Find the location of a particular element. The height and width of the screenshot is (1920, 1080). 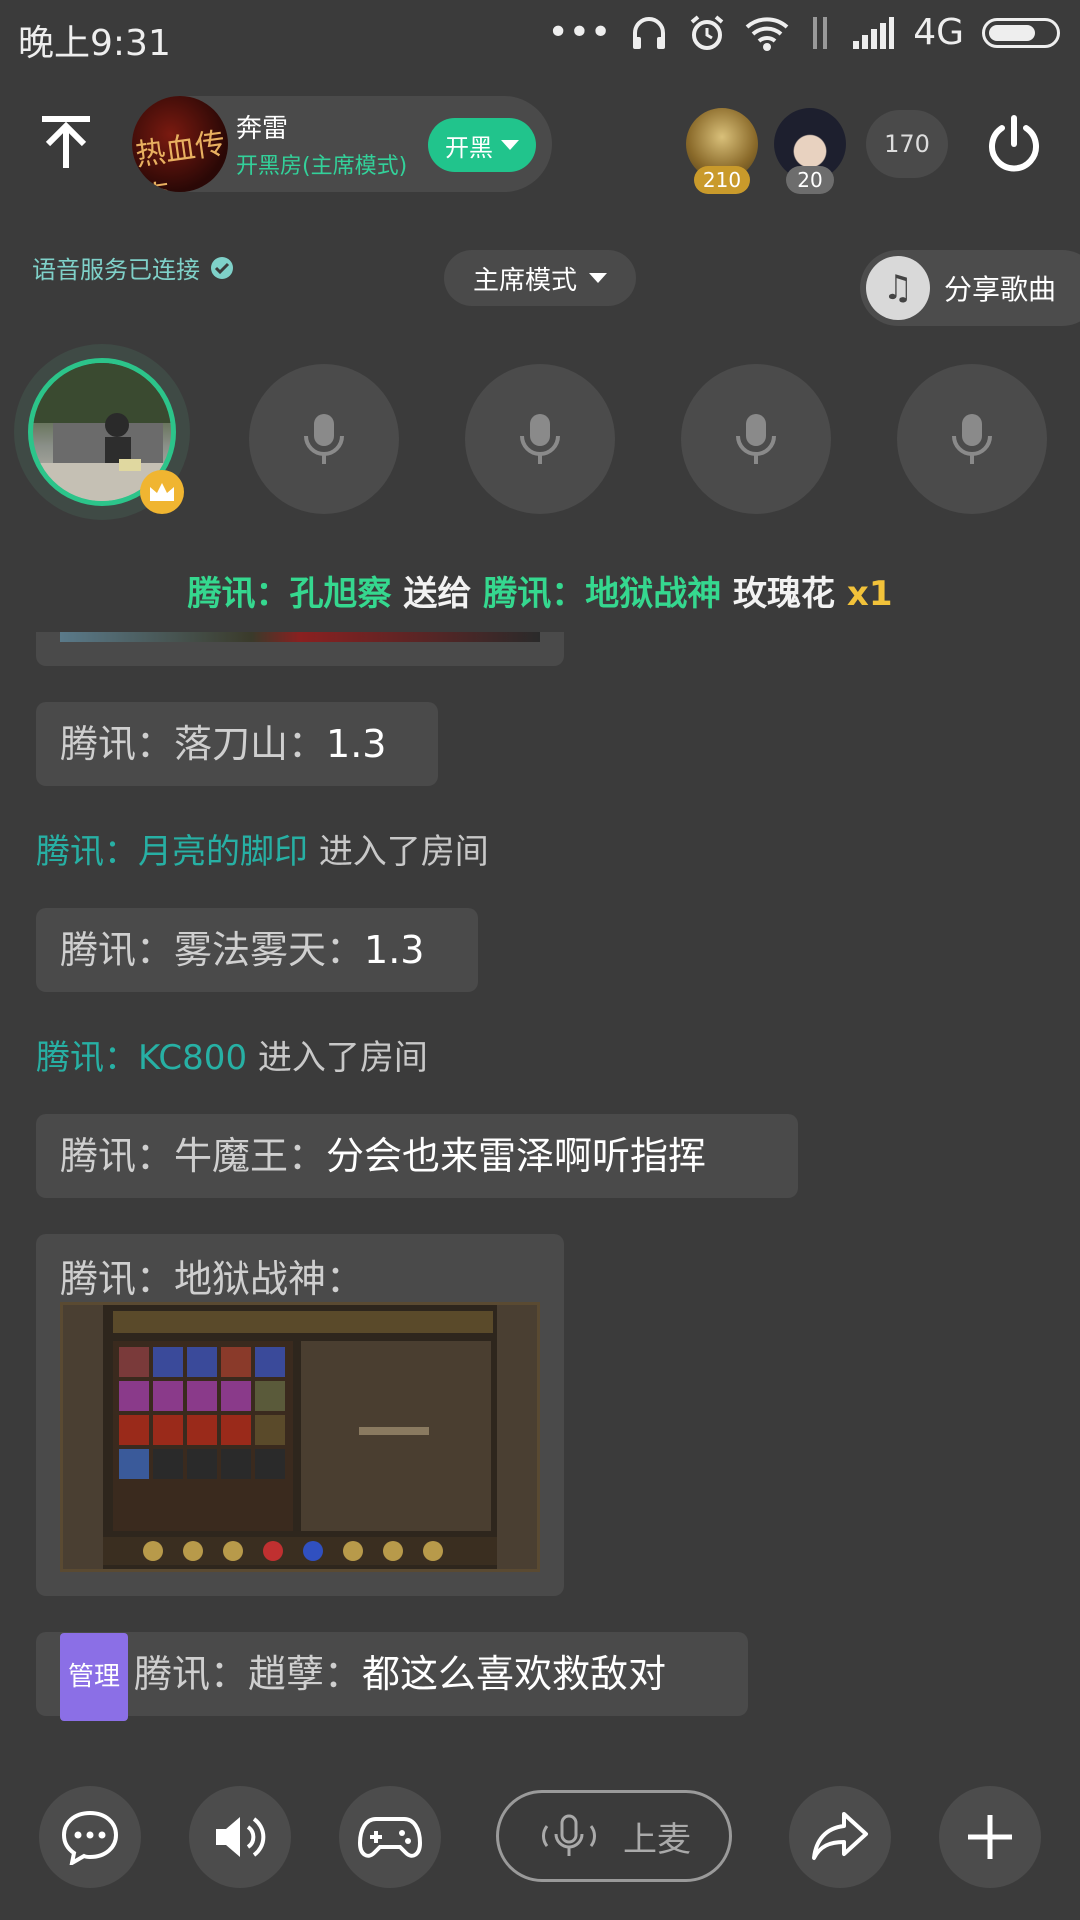

logo-text: 热血传奇 is located at coordinates (180, 159).